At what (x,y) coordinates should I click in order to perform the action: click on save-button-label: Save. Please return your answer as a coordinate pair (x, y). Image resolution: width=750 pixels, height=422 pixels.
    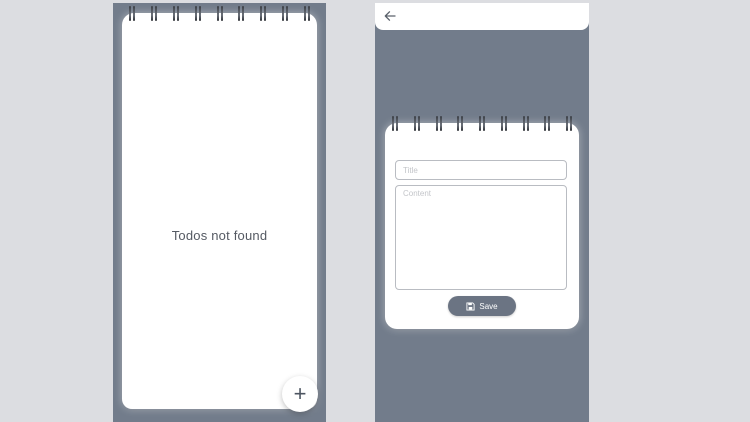
    Looking at the image, I should click on (488, 306).